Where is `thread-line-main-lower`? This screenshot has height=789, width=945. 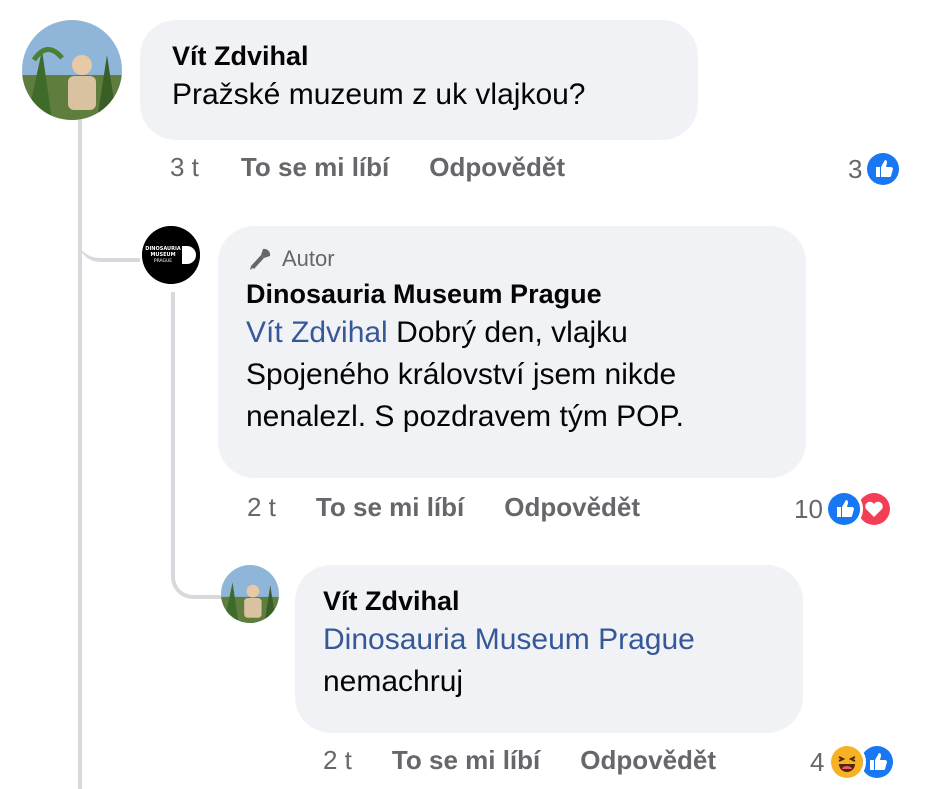 thread-line-main-lower is located at coordinates (80, 519).